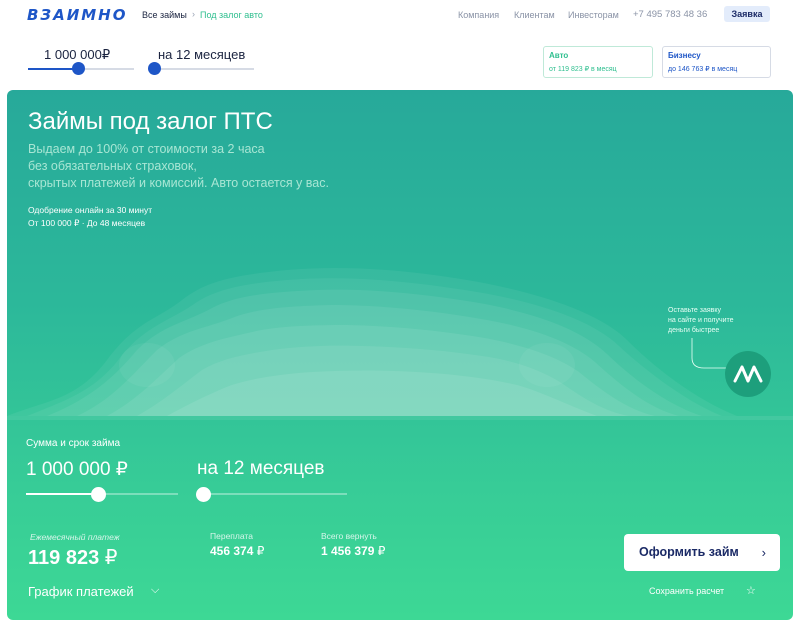 The height and width of the screenshot is (626, 800). Describe the element at coordinates (77, 54) in the screenshot. I see `mini-amount-value: 1 000 000₽` at that location.